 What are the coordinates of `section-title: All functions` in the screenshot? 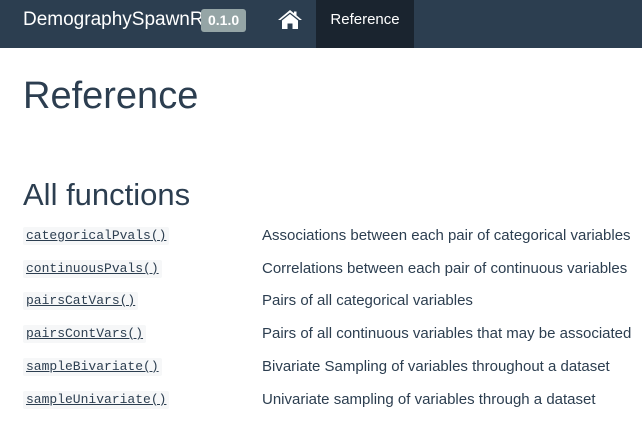 It's located at (107, 194).